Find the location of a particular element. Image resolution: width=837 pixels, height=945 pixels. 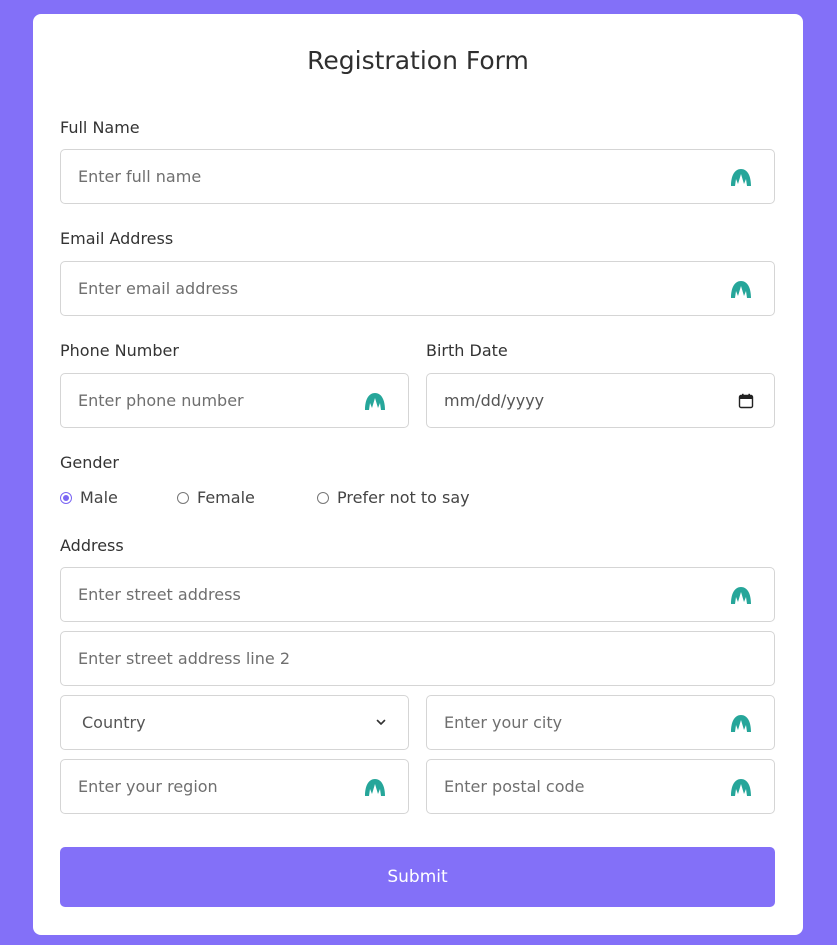

phone-input: Enter phone number is located at coordinates (234, 400).